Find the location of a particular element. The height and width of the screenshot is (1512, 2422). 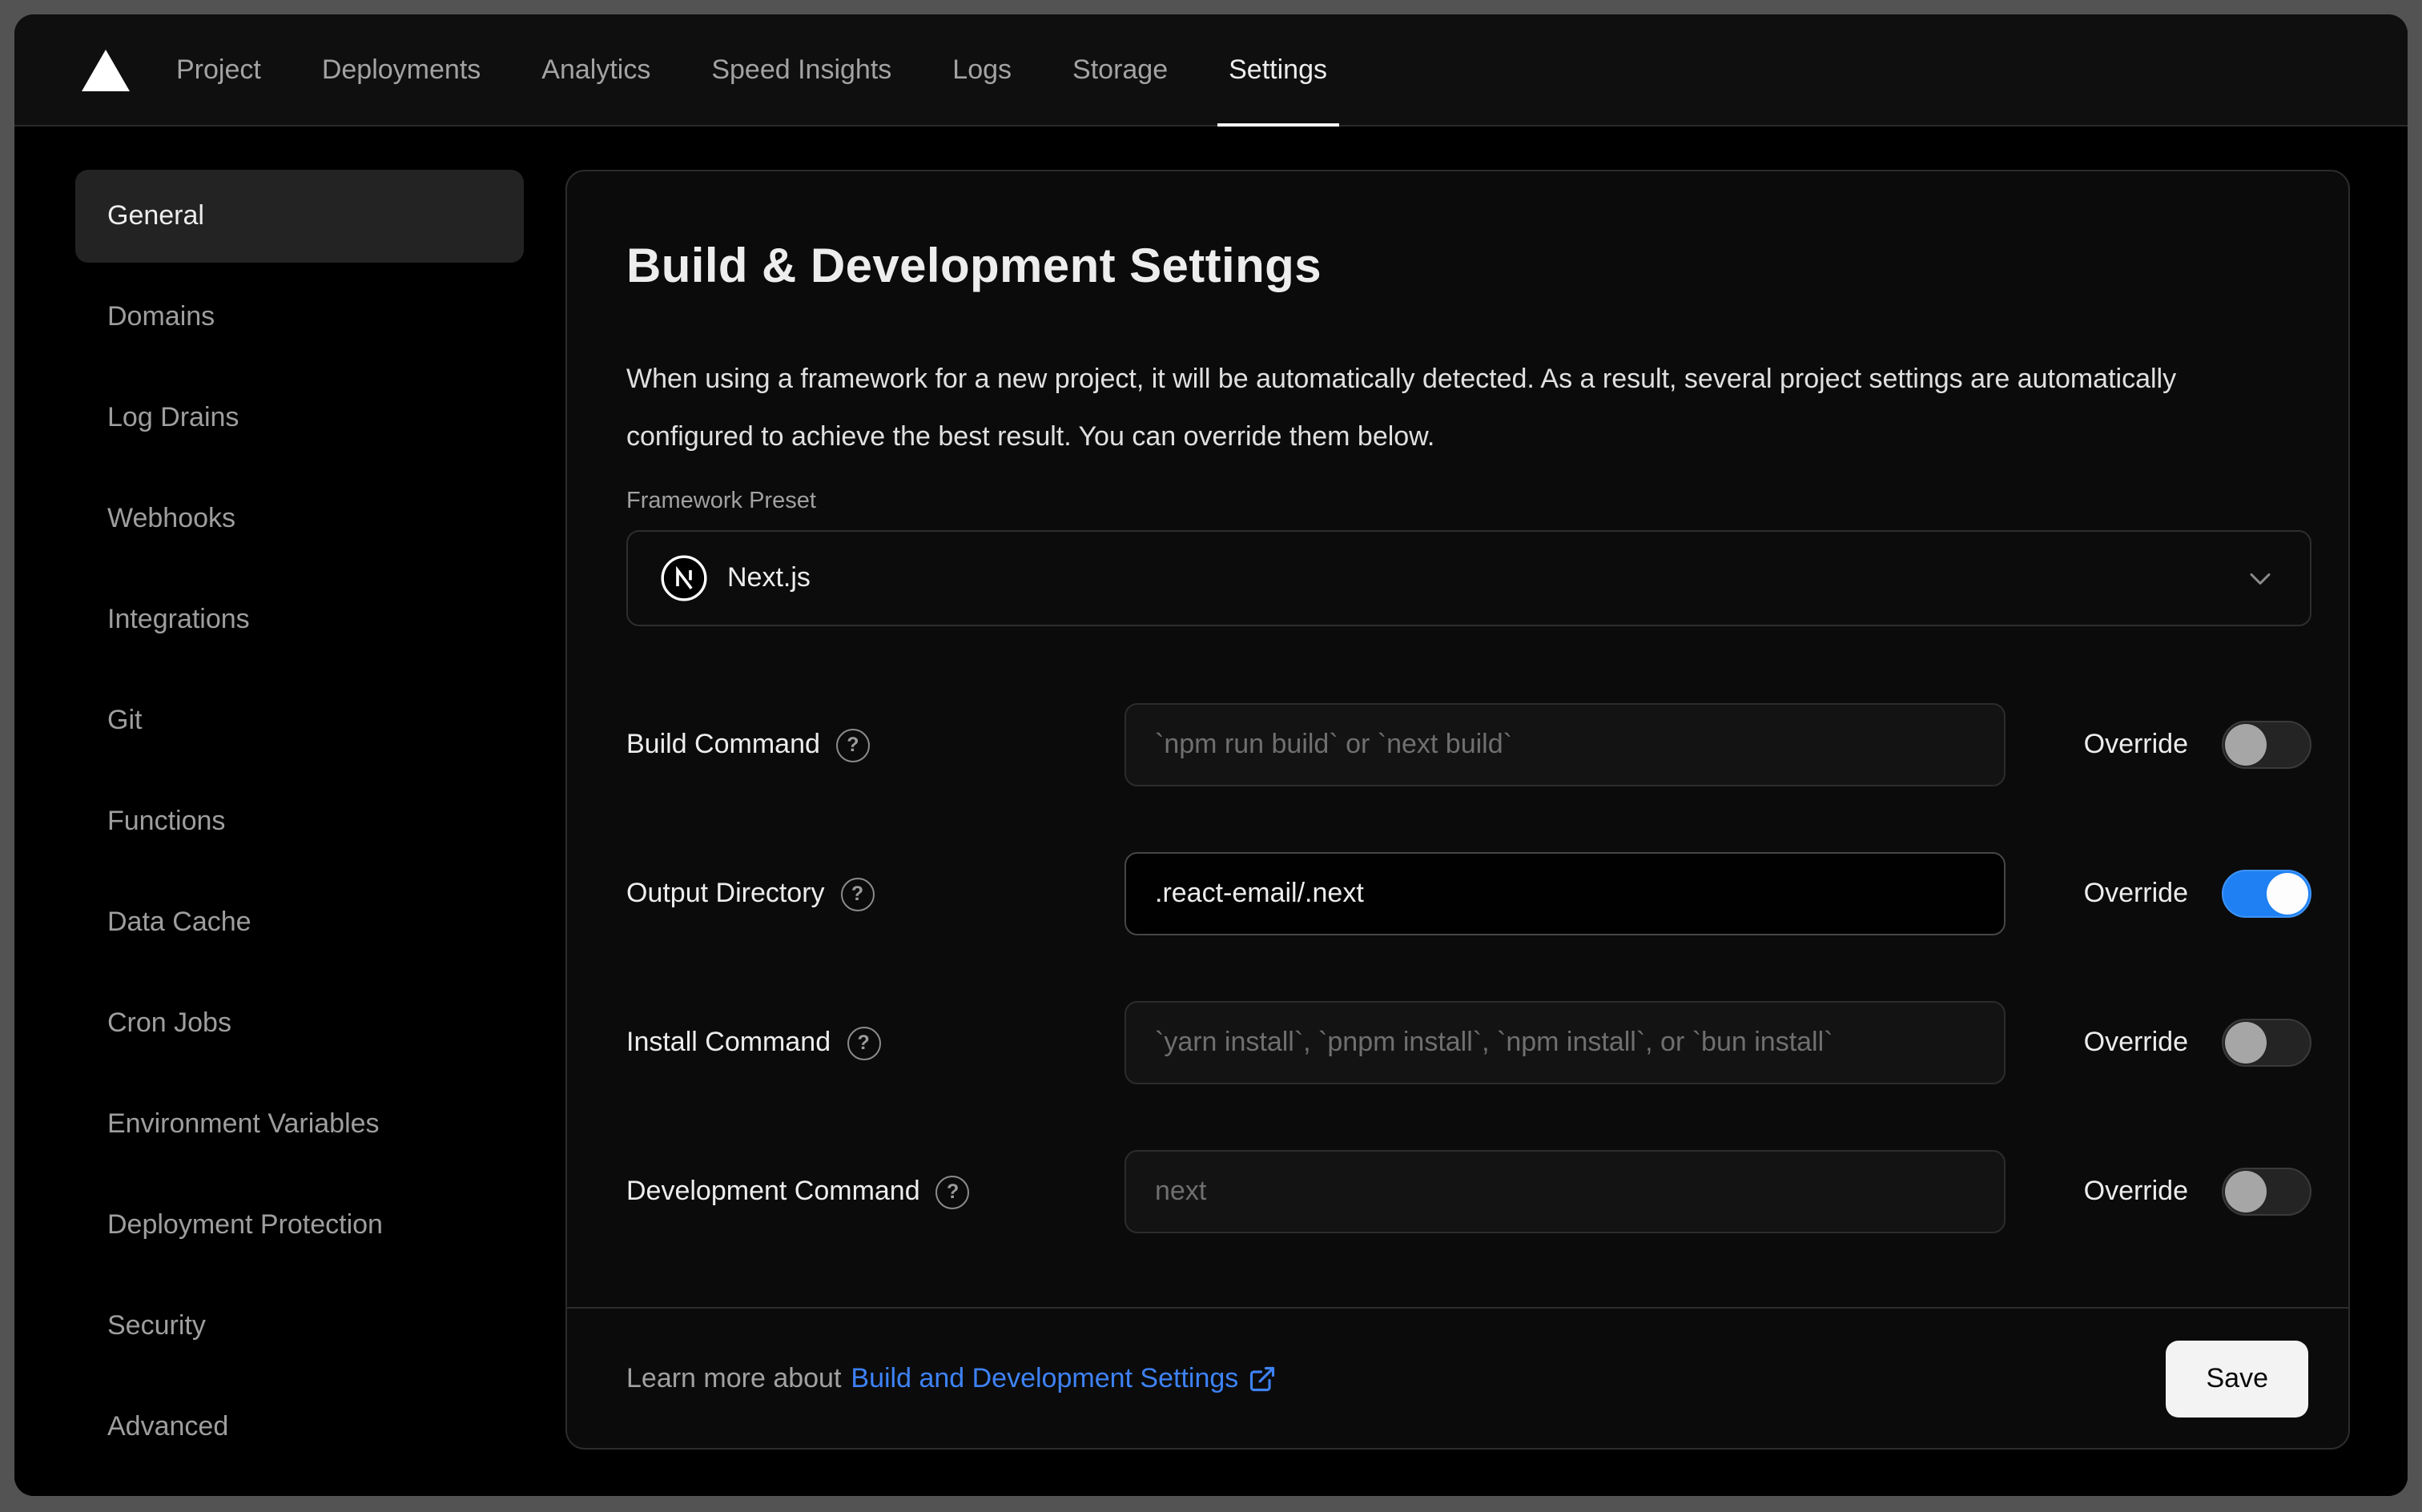

card-title: Build & Development Settings is located at coordinates (974, 266).